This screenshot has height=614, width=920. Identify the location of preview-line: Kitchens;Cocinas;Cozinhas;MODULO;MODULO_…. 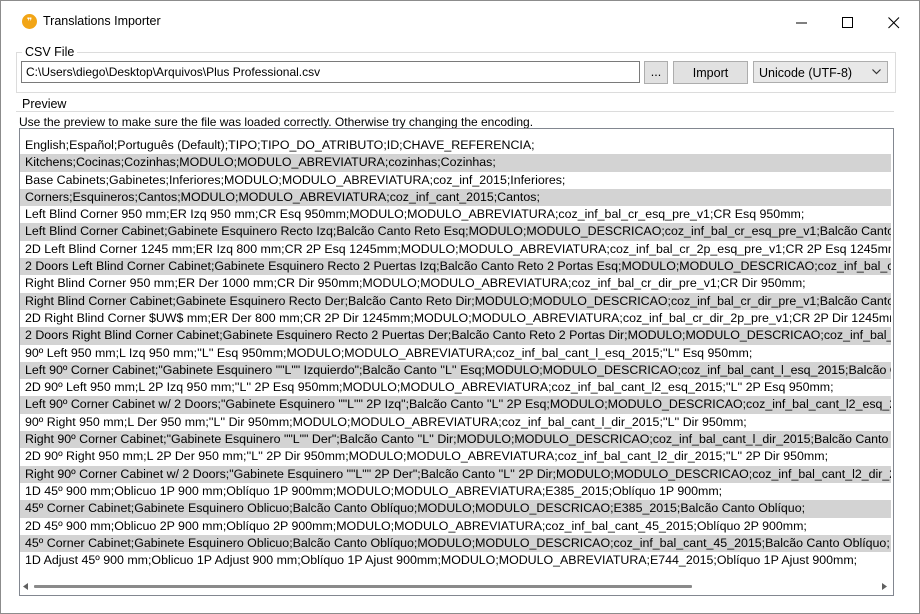
(455, 163).